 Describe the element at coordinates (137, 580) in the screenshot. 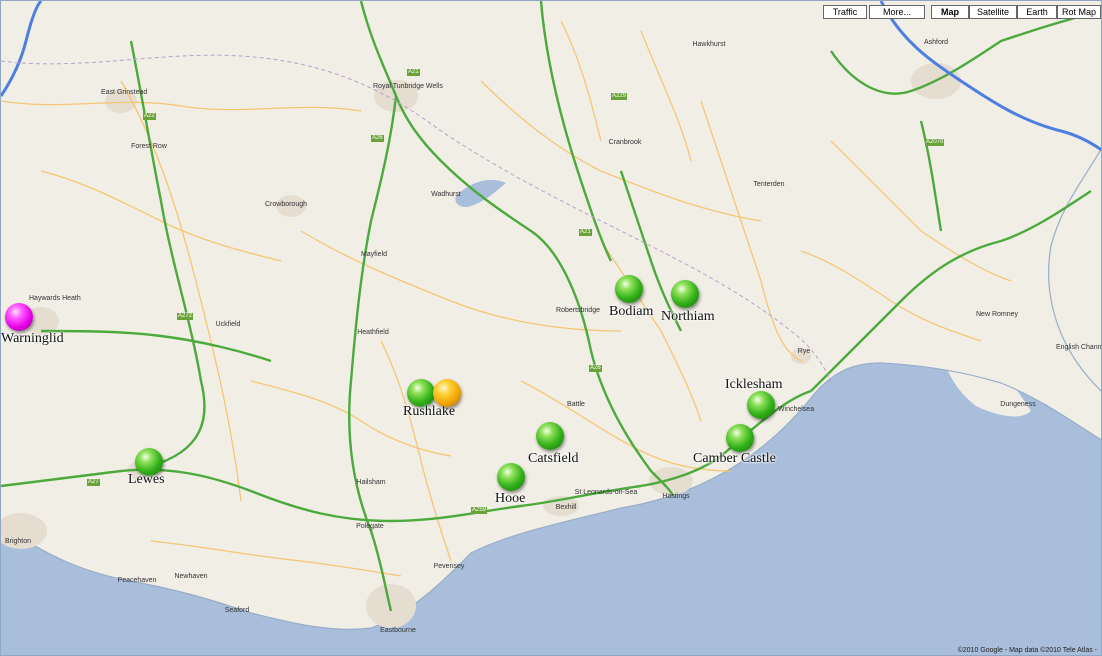

I see `town-label: Peacehaven` at that location.